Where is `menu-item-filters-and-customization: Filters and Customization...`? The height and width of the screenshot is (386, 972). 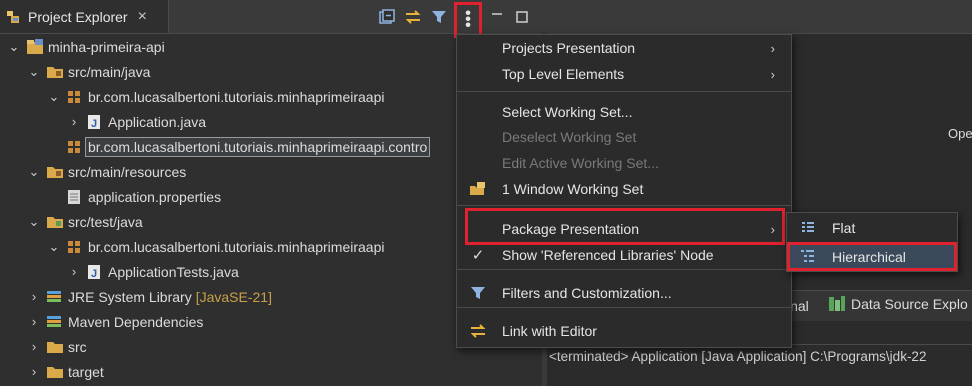
menu-item-filters-and-customization: Filters and Customization... is located at coordinates (624, 293).